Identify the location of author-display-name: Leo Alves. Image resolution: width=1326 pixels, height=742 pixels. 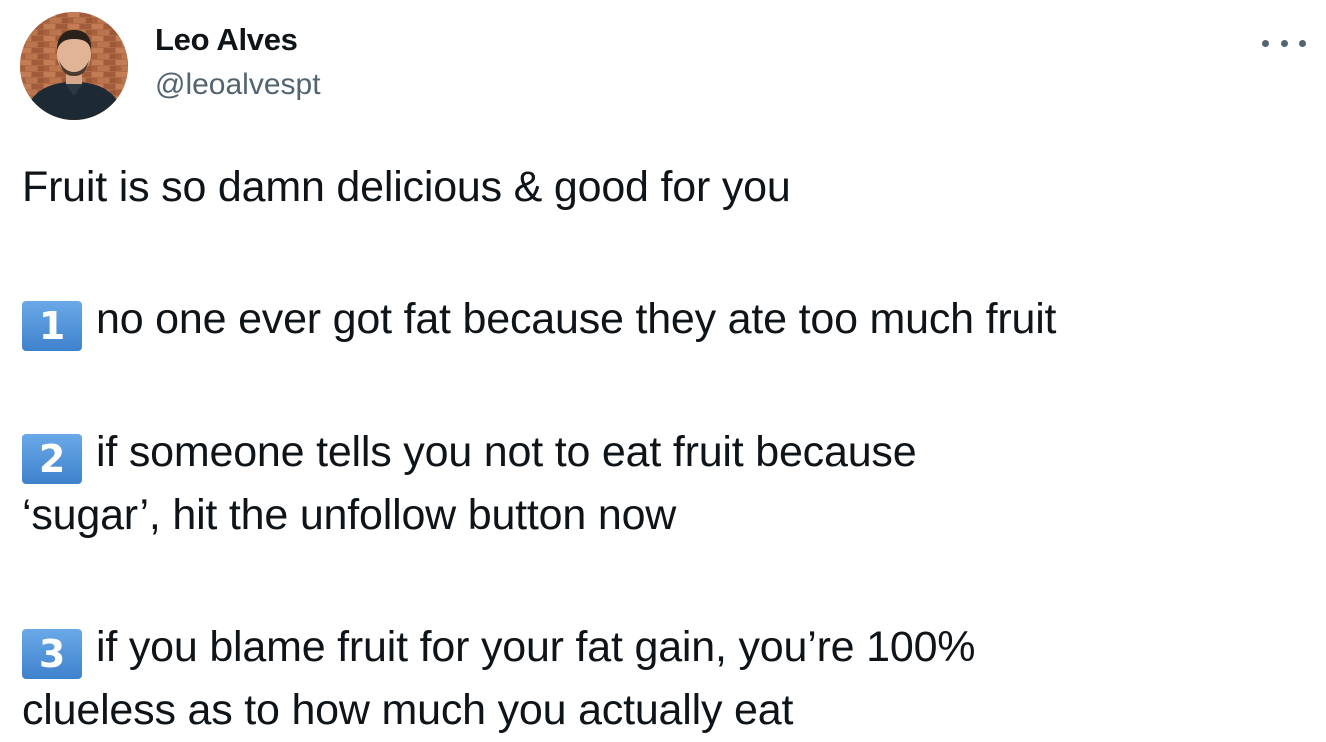
(226, 40).